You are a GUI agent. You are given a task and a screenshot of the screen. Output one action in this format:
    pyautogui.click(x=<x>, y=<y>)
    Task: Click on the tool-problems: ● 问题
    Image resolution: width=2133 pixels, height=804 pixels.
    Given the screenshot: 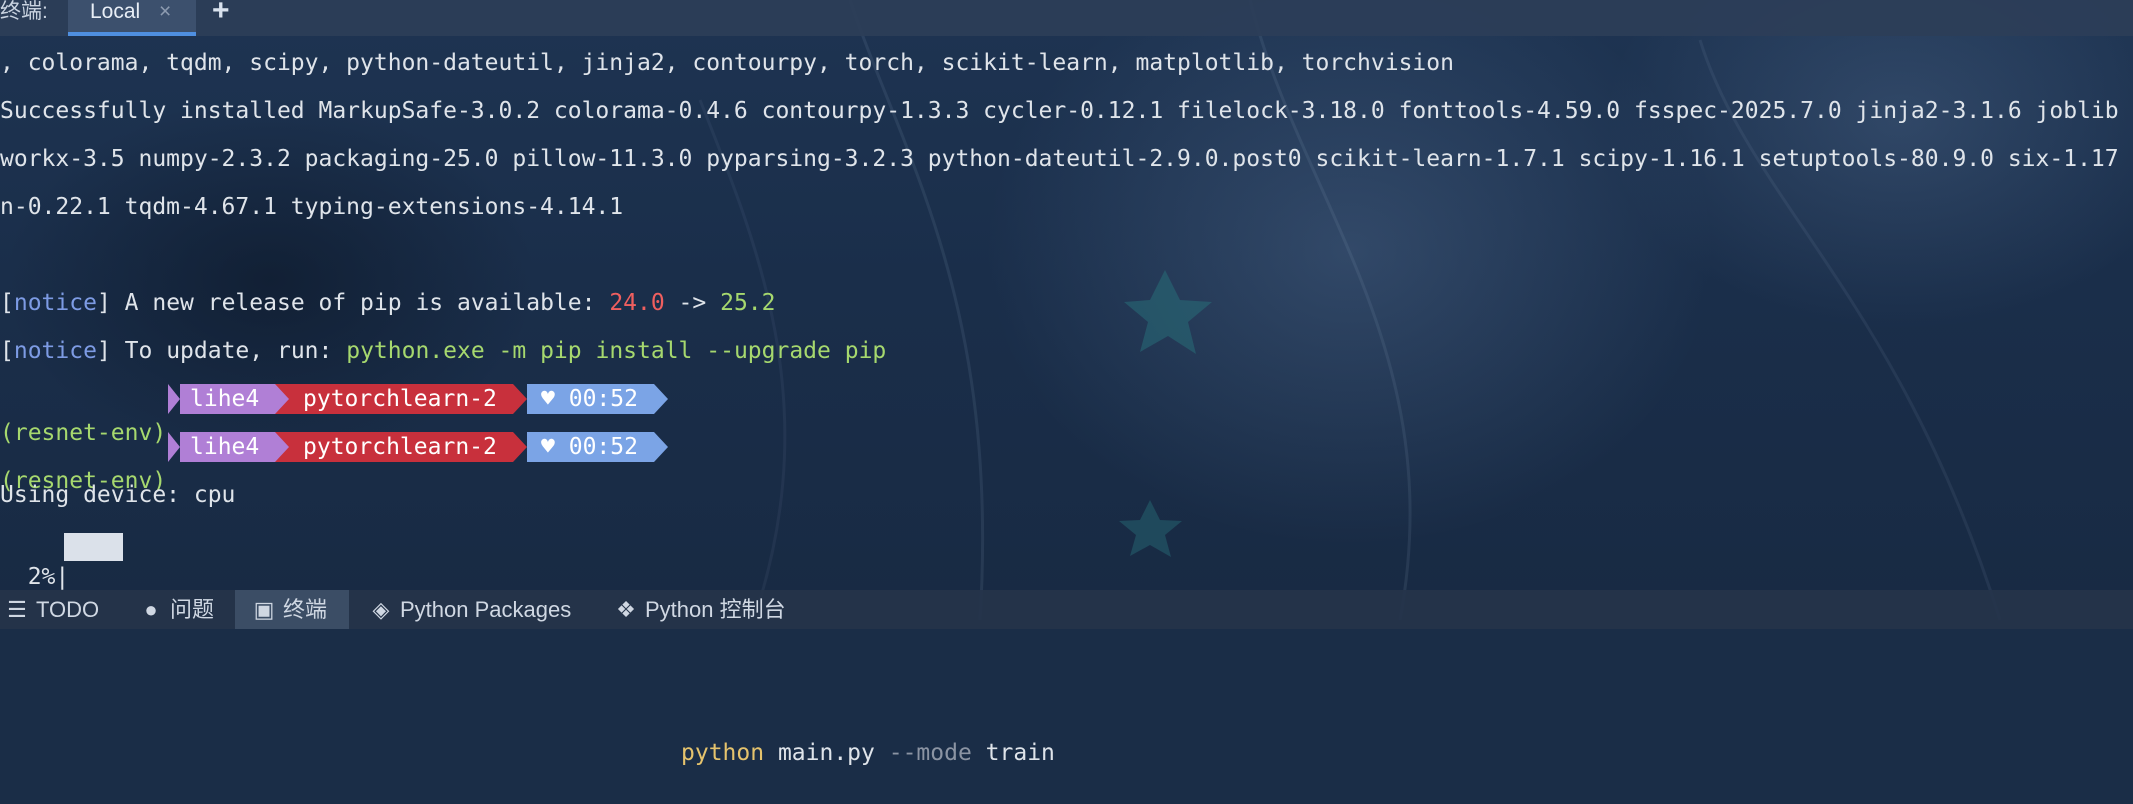 What is the action you would take?
    pyautogui.click(x=181, y=609)
    